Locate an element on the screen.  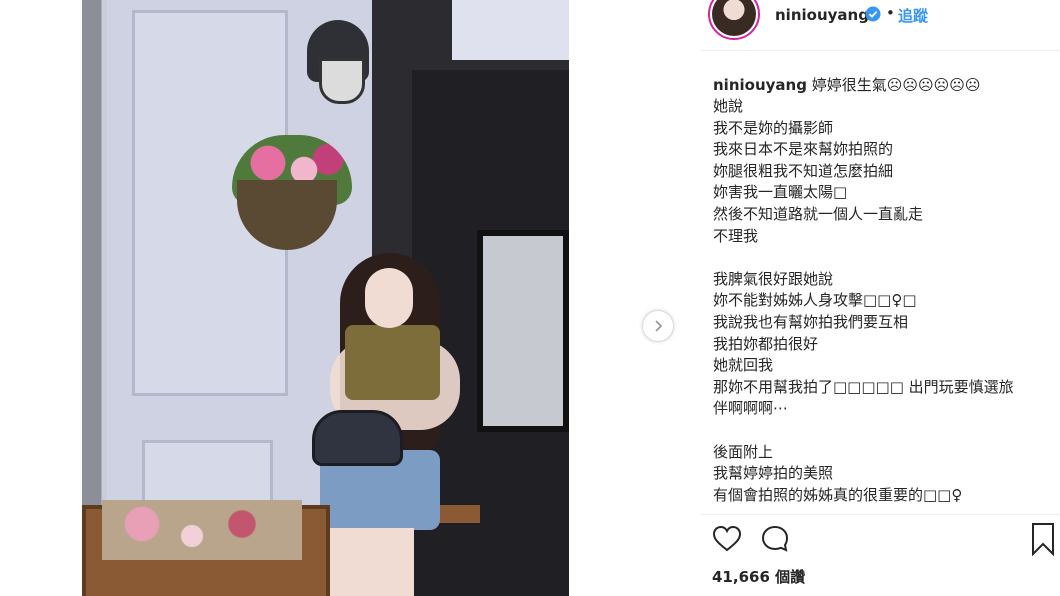
action-bar is located at coordinates (880, 540).